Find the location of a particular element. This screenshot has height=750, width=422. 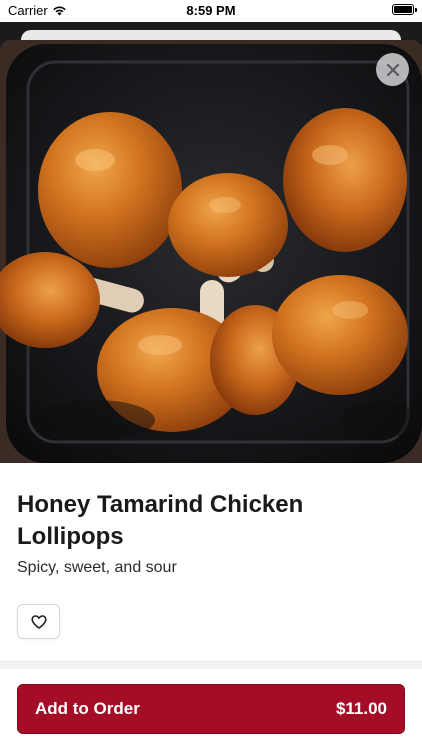

close-icon is located at coordinates (392, 69).